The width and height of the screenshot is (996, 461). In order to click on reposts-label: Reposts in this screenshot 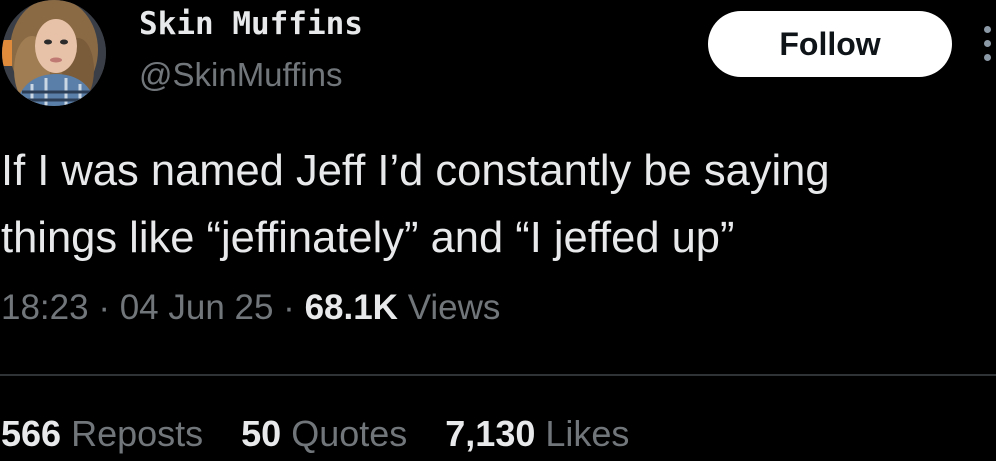, I will do `click(132, 433)`.